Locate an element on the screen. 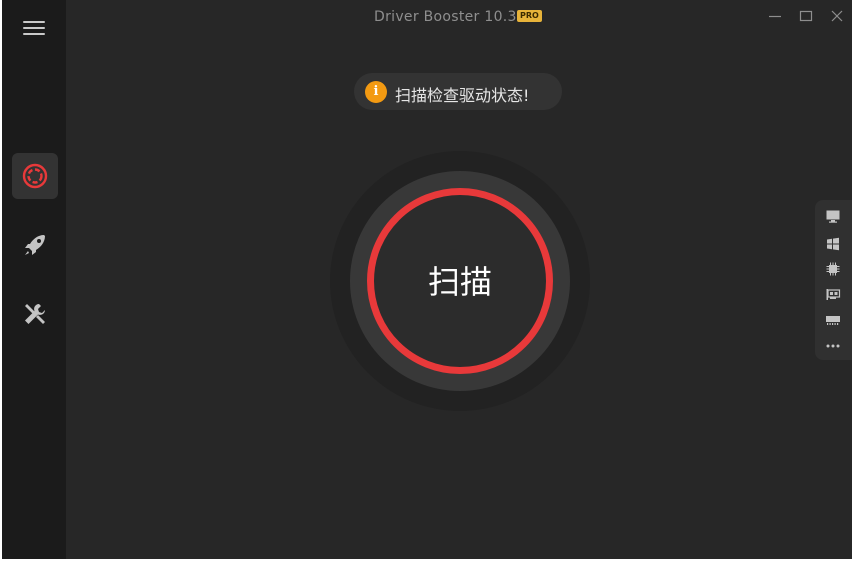 This screenshot has height=561, width=854. info-icon: i is located at coordinates (376, 92).